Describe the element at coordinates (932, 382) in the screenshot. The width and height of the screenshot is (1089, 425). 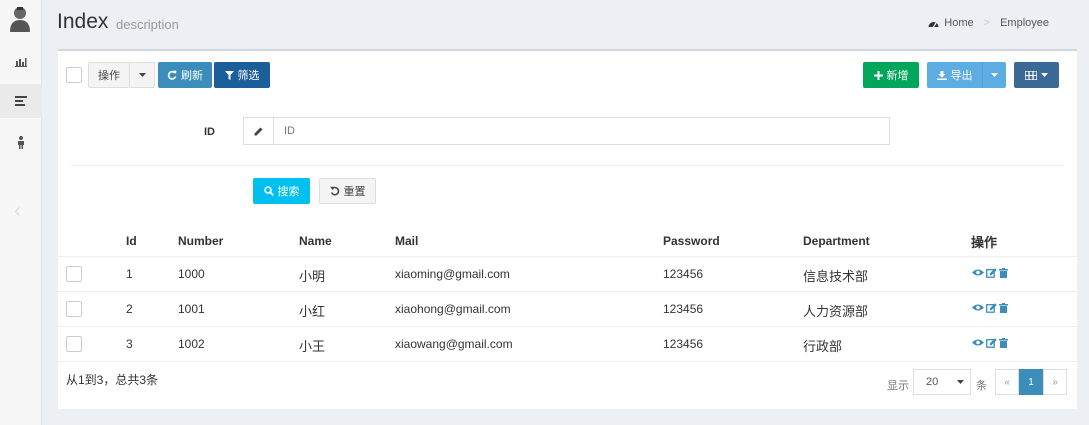
I see `page-size-value: 20` at that location.